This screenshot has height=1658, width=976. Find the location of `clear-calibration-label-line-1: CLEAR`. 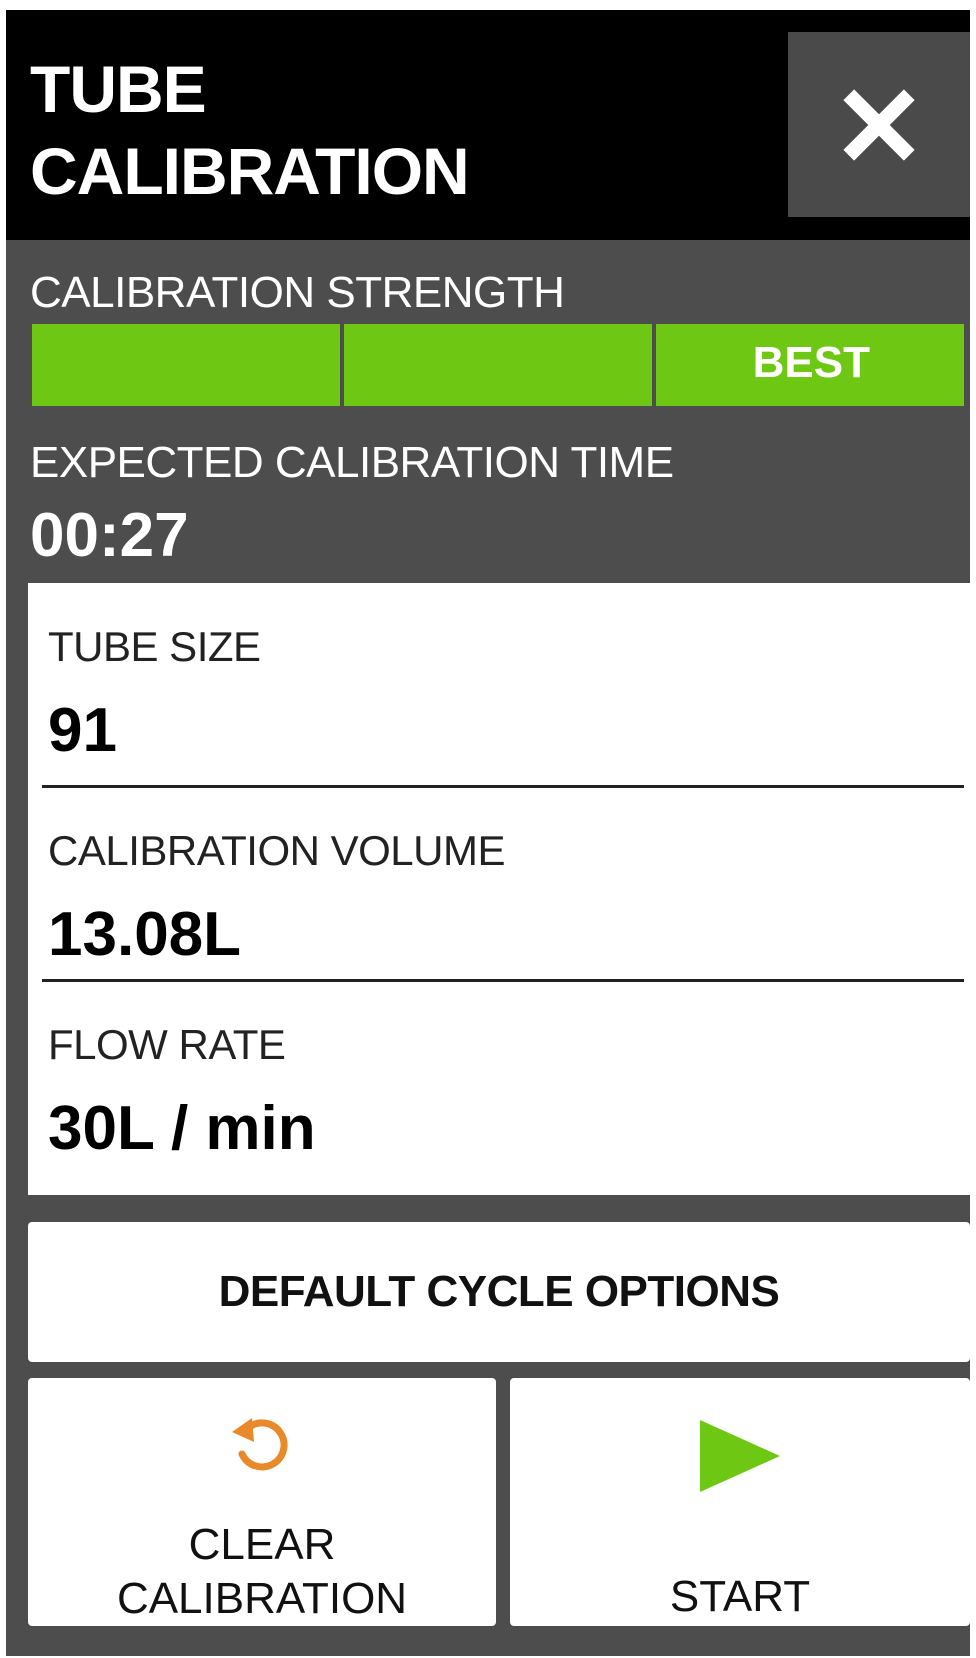

clear-calibration-label-line-1: CLEAR is located at coordinates (262, 1544).